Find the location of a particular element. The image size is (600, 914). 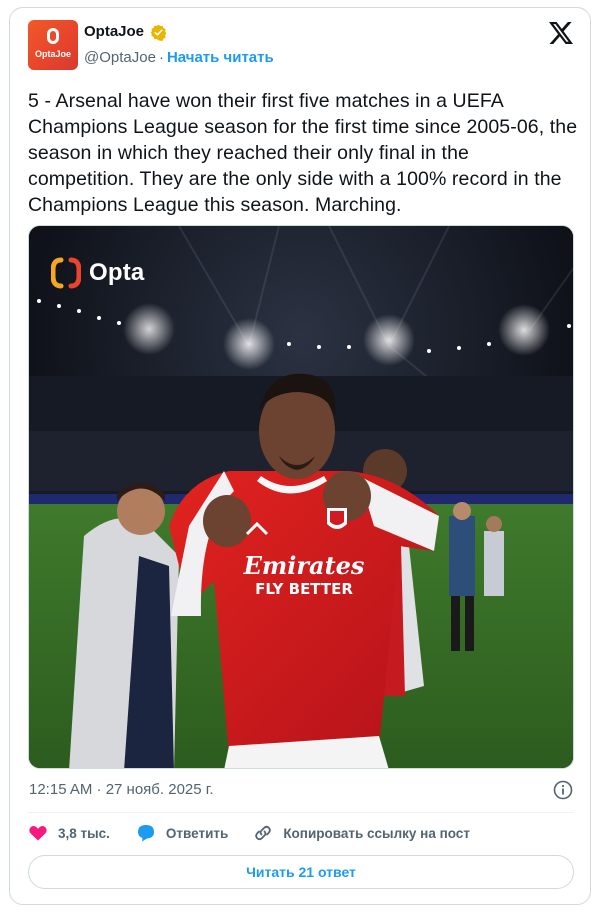

opta-logo-mark is located at coordinates (53, 36).